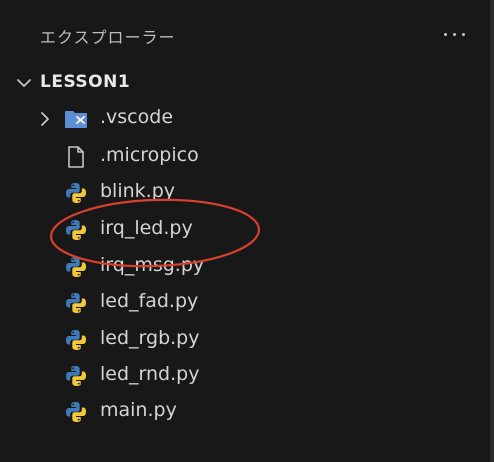 The width and height of the screenshot is (494, 462). What do you see at coordinates (146, 228) in the screenshot?
I see `tree-item-label: irq_led.py` at bounding box center [146, 228].